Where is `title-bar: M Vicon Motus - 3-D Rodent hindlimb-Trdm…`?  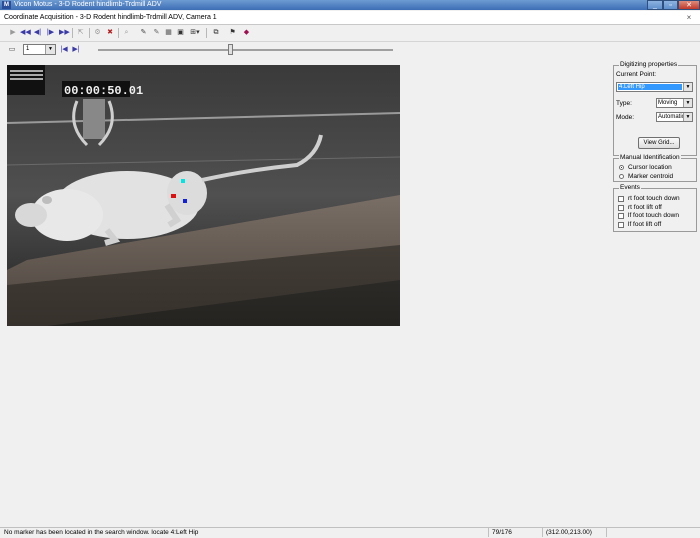
title-bar: M Vicon Motus - 3-D Rodent hindlimb-Trdm… is located at coordinates (350, 5).